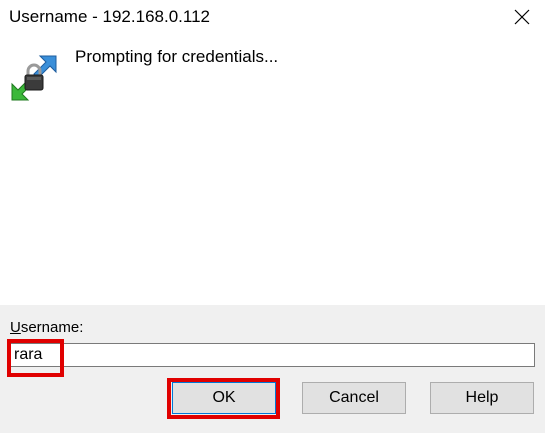  I want to click on close-icon, so click(522, 17).